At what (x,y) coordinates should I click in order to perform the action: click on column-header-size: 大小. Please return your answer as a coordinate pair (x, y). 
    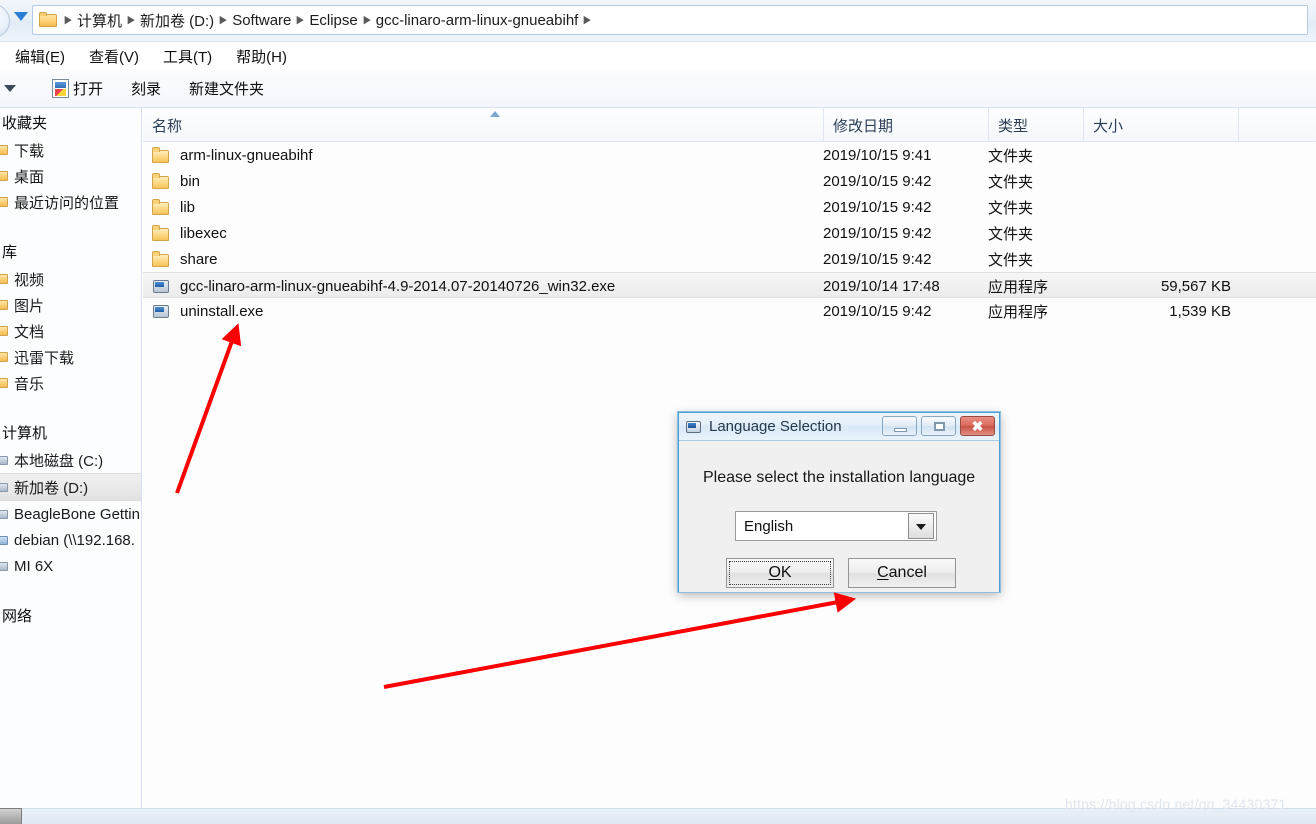
    Looking at the image, I should click on (1160, 125).